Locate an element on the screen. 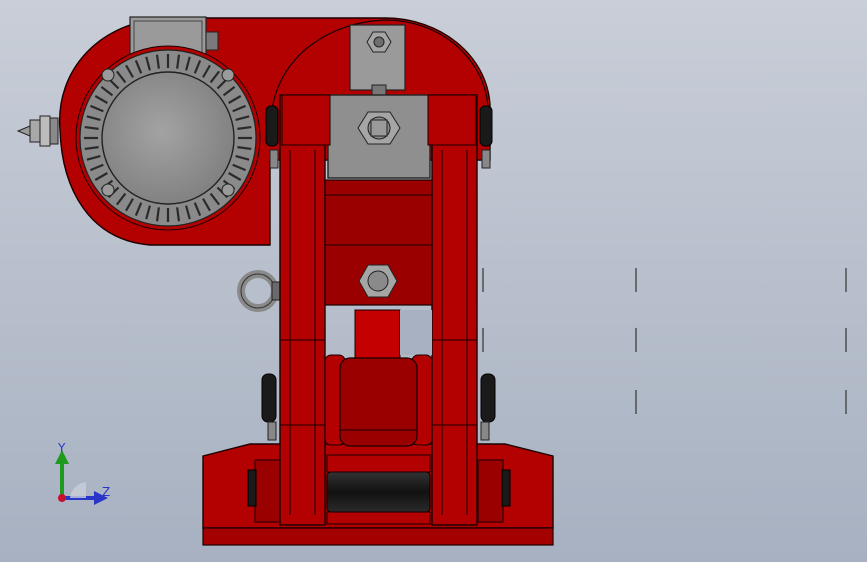 The height and width of the screenshot is (562, 867). y-axis-label: Y is located at coordinates (61, 448).